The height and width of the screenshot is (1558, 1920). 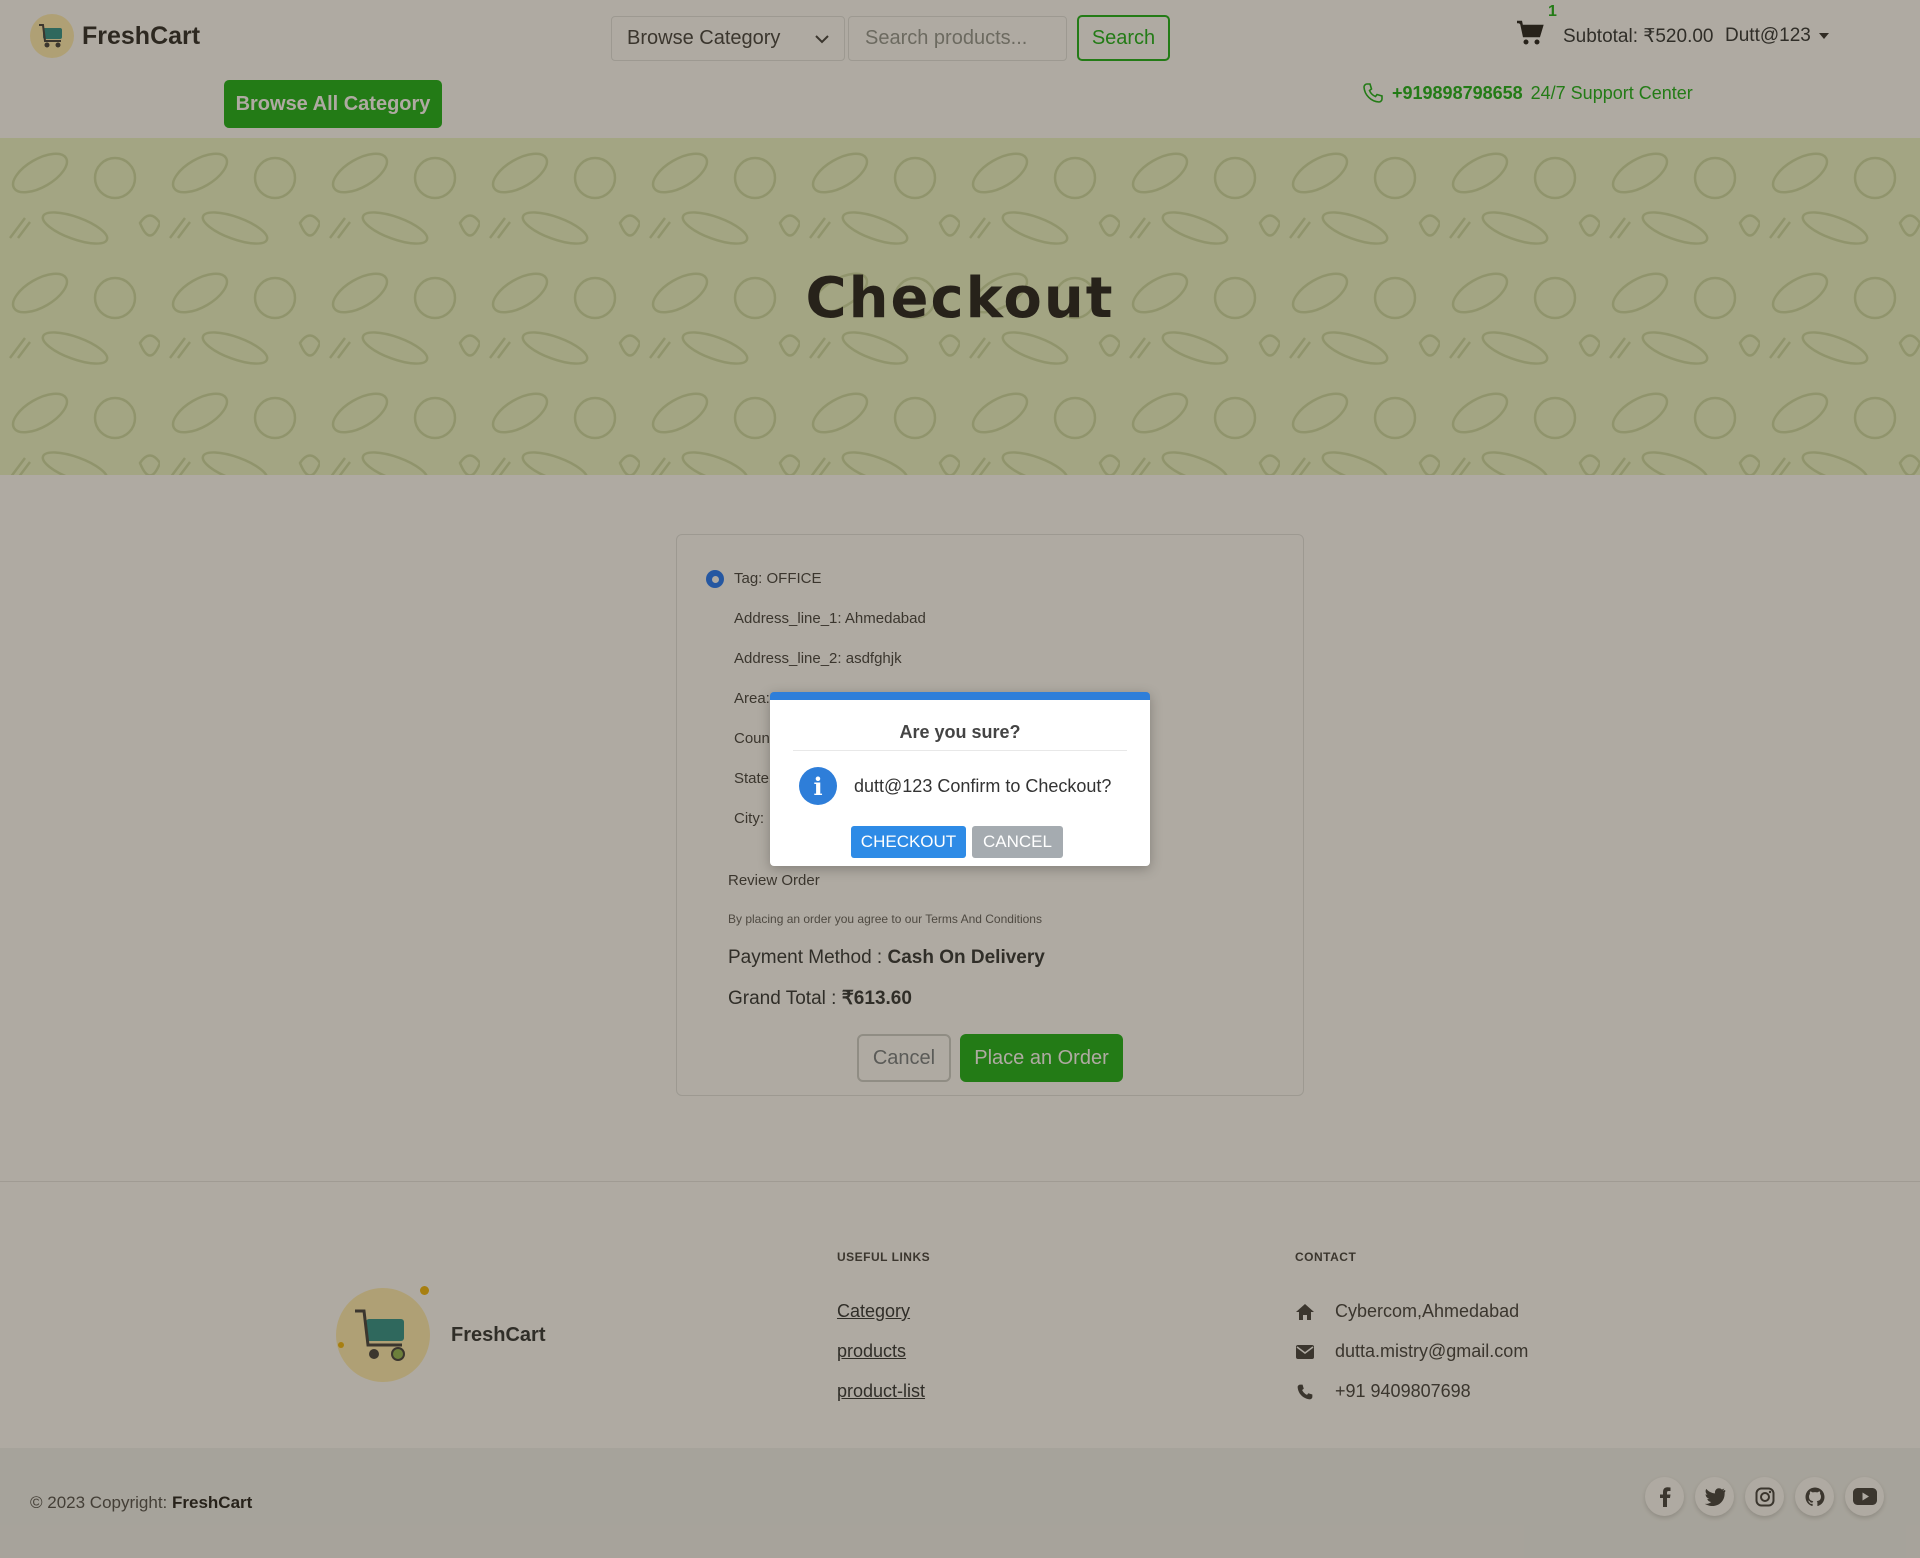 What do you see at coordinates (1017, 842) in the screenshot?
I see `dialog-cancel-button: CANCEL` at bounding box center [1017, 842].